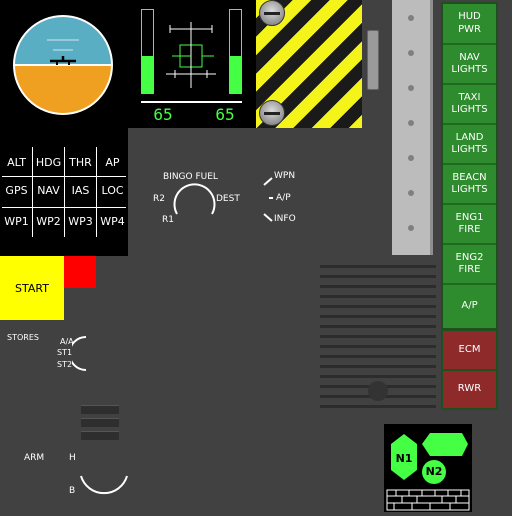 The image size is (512, 516). I want to click on stores-knob, so click(82, 354).